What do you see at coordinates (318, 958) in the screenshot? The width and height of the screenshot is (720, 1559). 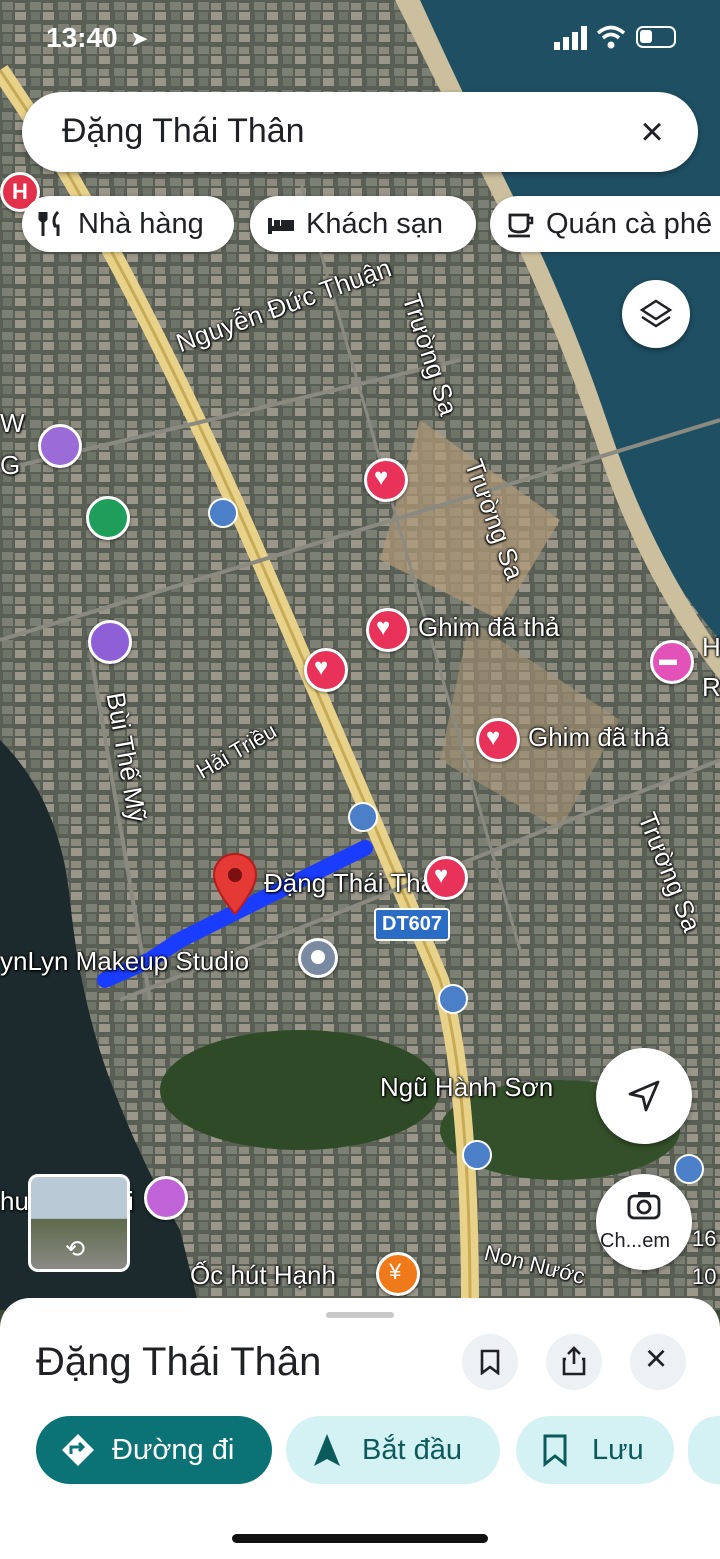 I see `place-dot-icon` at bounding box center [318, 958].